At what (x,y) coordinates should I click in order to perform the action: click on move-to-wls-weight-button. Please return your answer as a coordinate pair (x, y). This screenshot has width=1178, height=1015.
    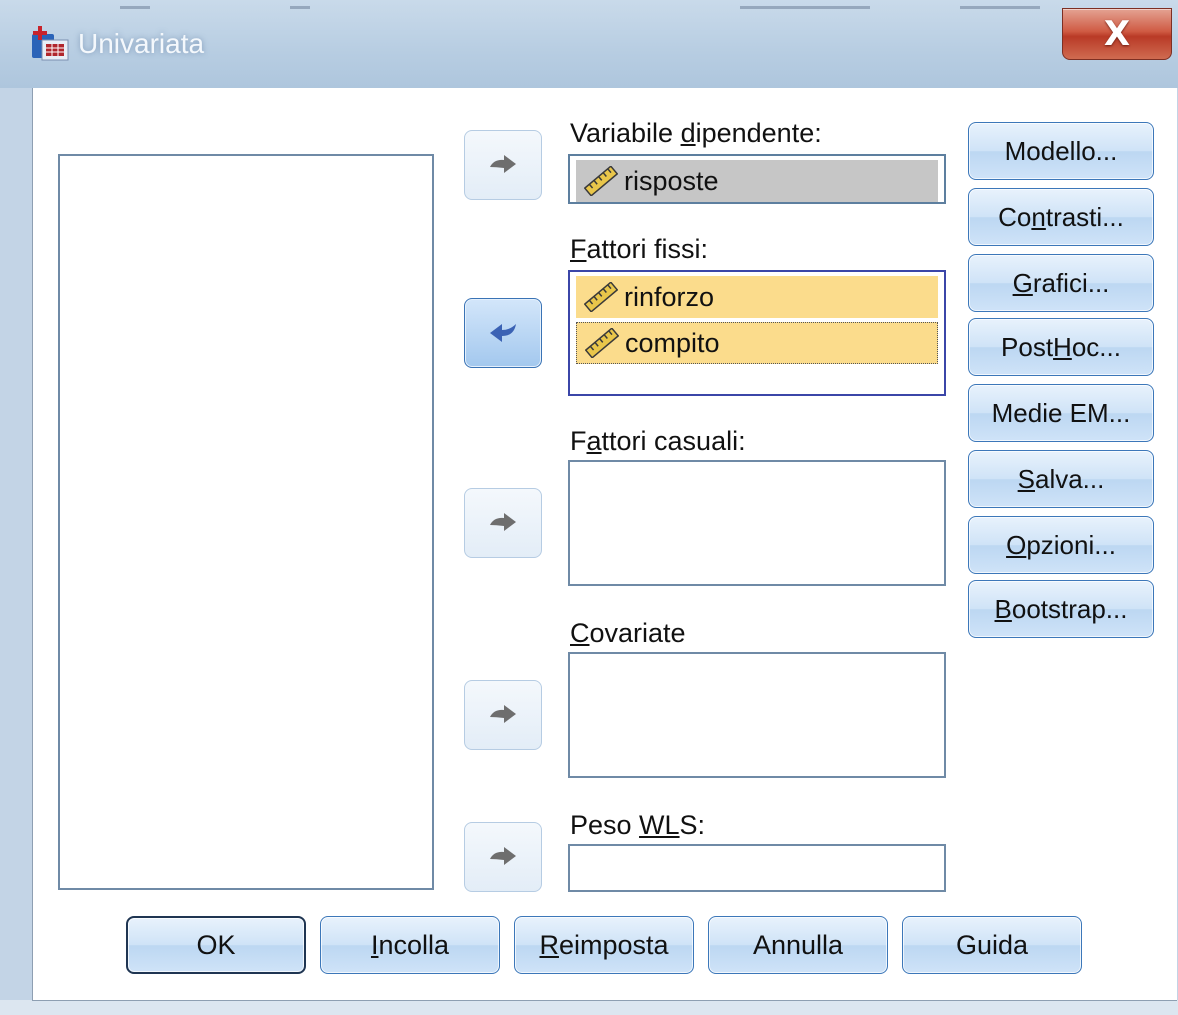
    Looking at the image, I should click on (503, 857).